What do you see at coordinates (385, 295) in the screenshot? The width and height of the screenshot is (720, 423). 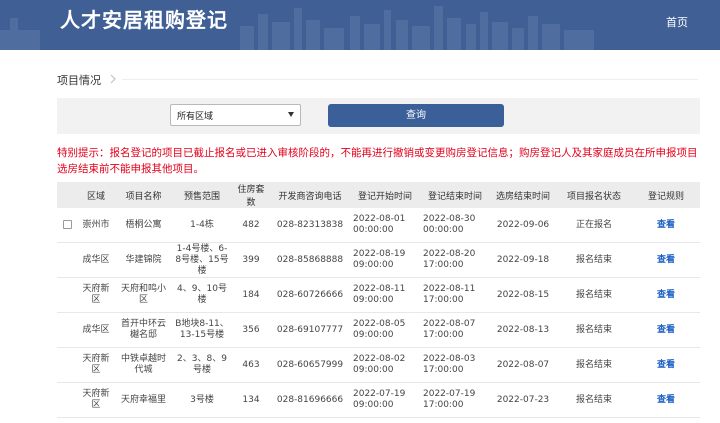 I see `start-time-cell: 2022-08-11 09:00:00` at bounding box center [385, 295].